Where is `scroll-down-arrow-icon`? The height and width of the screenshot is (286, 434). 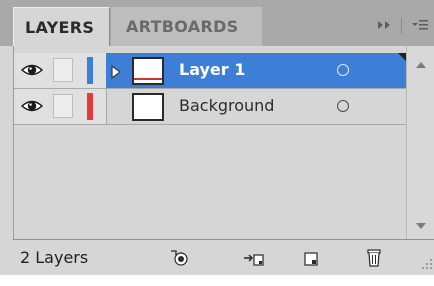
scroll-down-arrow-icon is located at coordinates (421, 226).